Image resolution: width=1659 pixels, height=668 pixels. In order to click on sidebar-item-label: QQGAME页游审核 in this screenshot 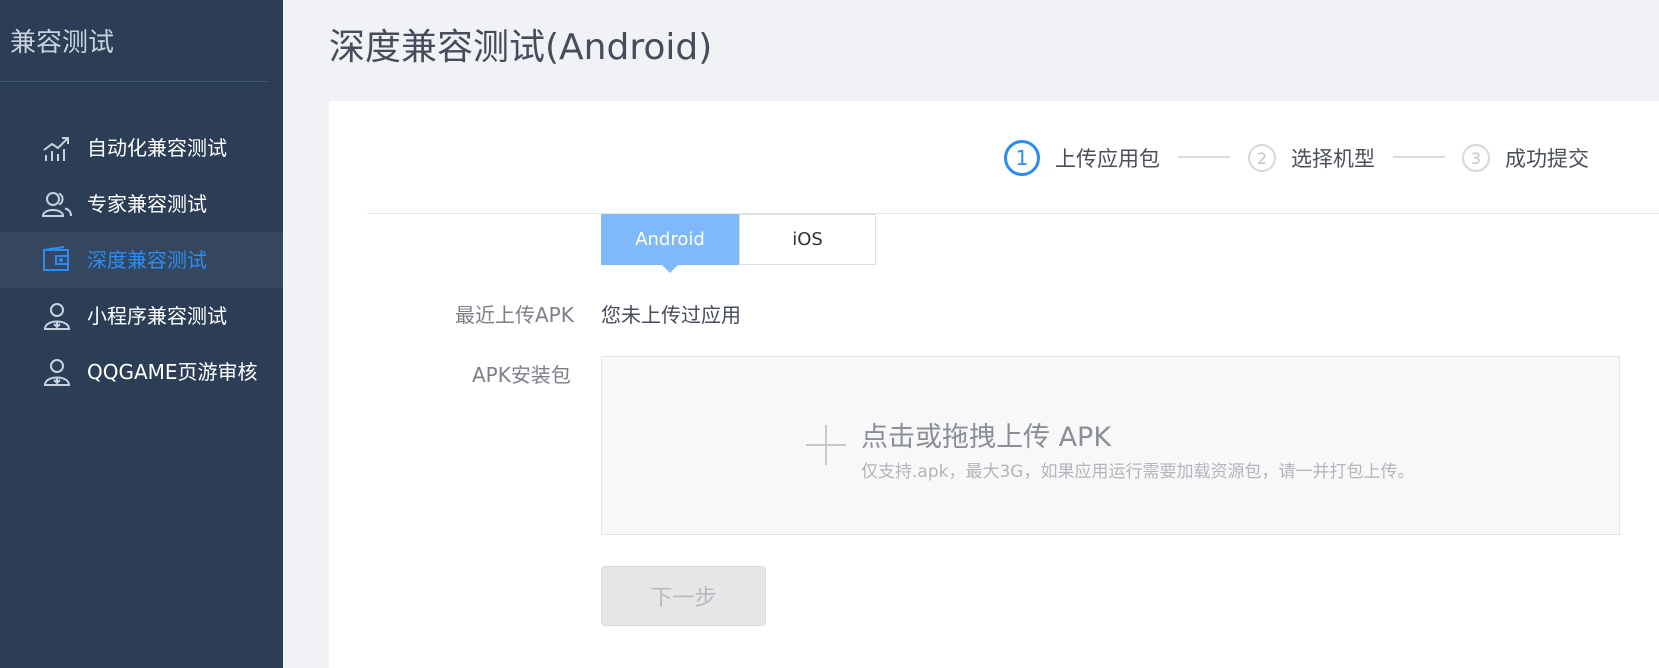, I will do `click(172, 372)`.